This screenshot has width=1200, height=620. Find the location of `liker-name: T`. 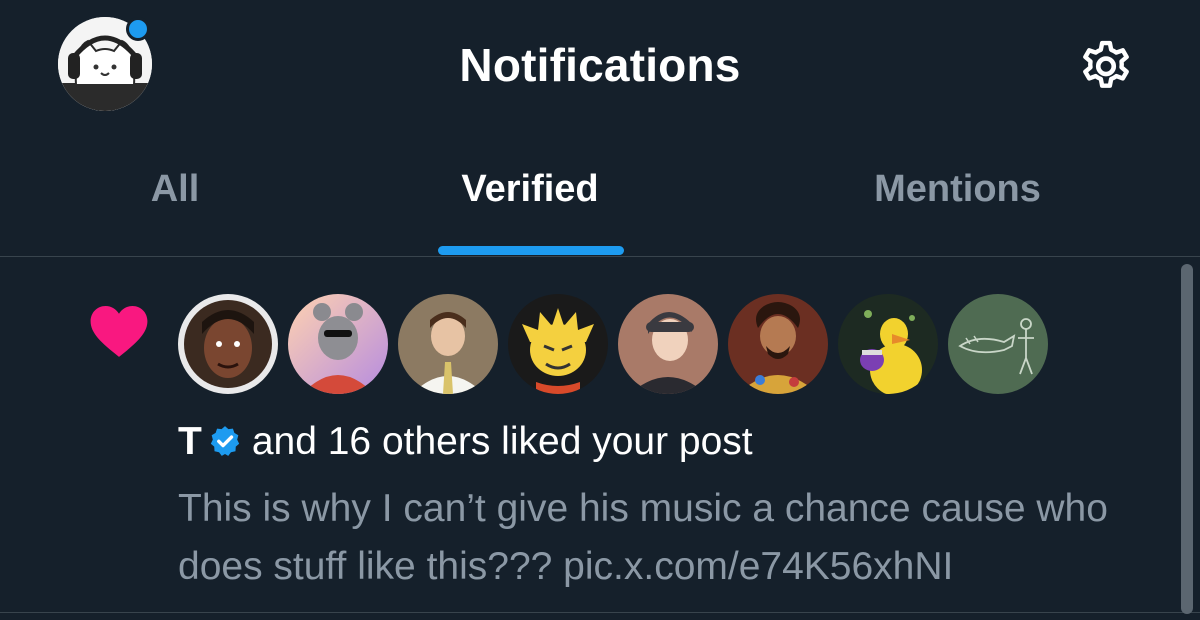

liker-name: T is located at coordinates (190, 441).